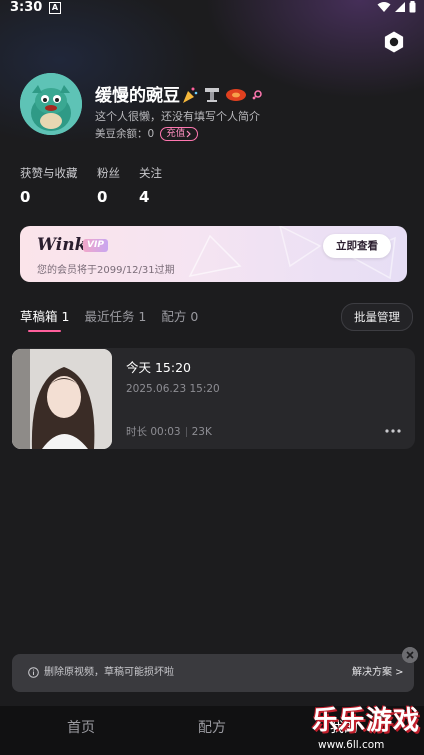 This screenshot has height=755, width=424. I want to click on disc-badge-icon, so click(236, 95).